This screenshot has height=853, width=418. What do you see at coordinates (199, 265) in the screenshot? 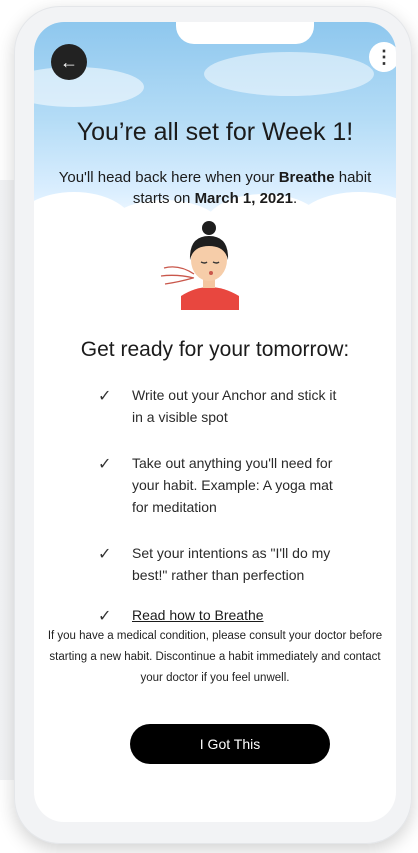
I see `breathing-person-illustration` at bounding box center [199, 265].